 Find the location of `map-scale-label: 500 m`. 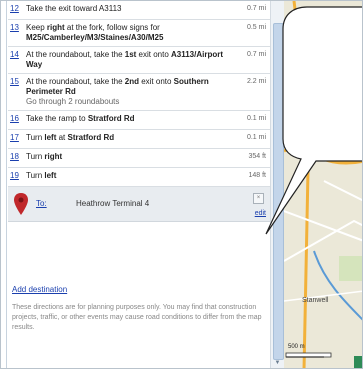

map-scale-label: 500 m is located at coordinates (296, 347).